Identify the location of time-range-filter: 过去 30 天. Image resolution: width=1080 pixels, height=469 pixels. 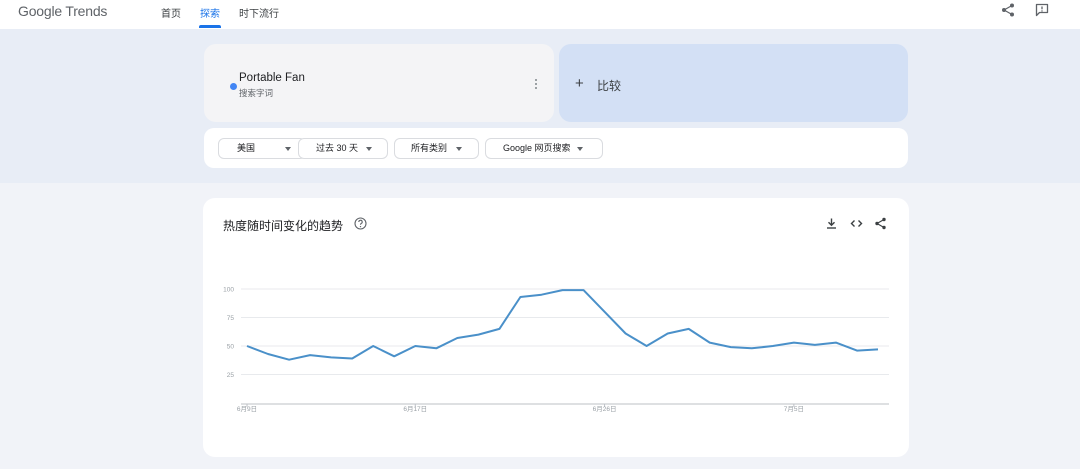
(343, 148).